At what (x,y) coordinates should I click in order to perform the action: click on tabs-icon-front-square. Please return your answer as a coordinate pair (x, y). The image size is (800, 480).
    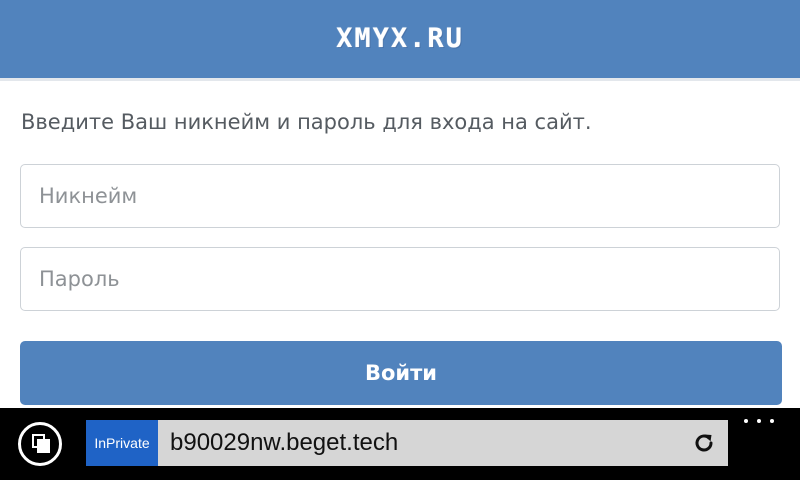
    Looking at the image, I should click on (43, 446).